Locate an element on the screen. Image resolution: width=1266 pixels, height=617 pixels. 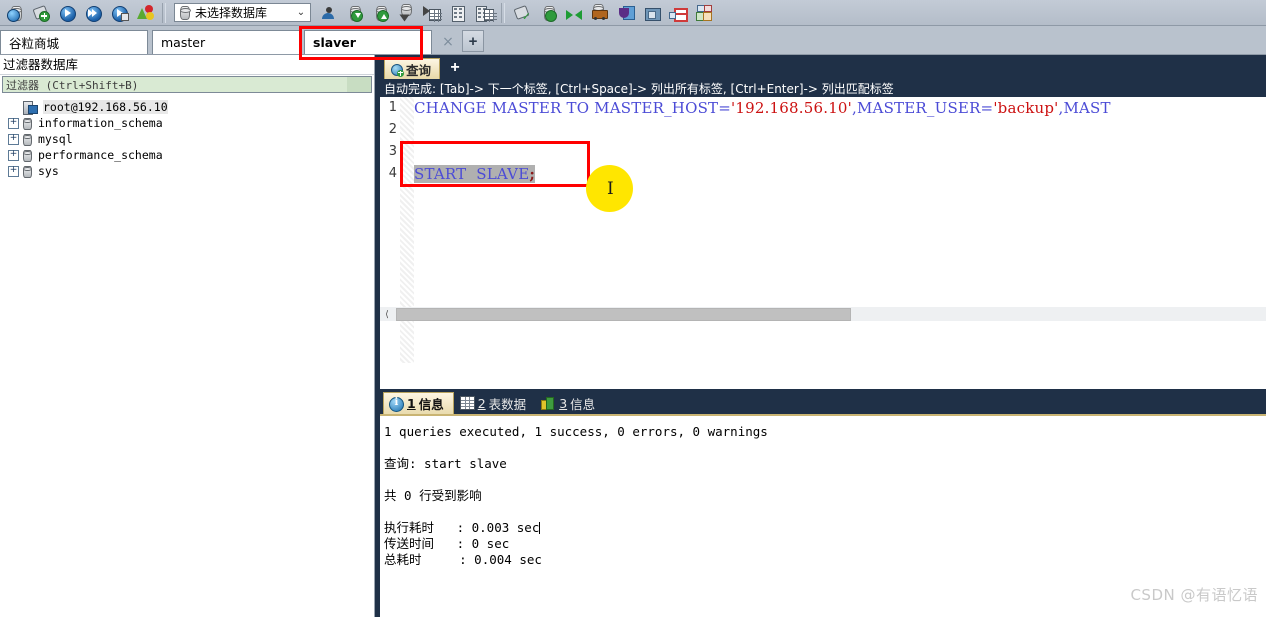
connection-tab-bar: 谷粒商城 master slaver × + is located at coordinates (633, 40).